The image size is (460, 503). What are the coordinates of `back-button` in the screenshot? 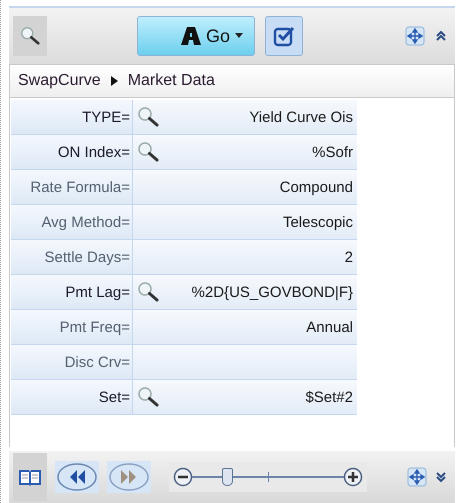 It's located at (77, 477).